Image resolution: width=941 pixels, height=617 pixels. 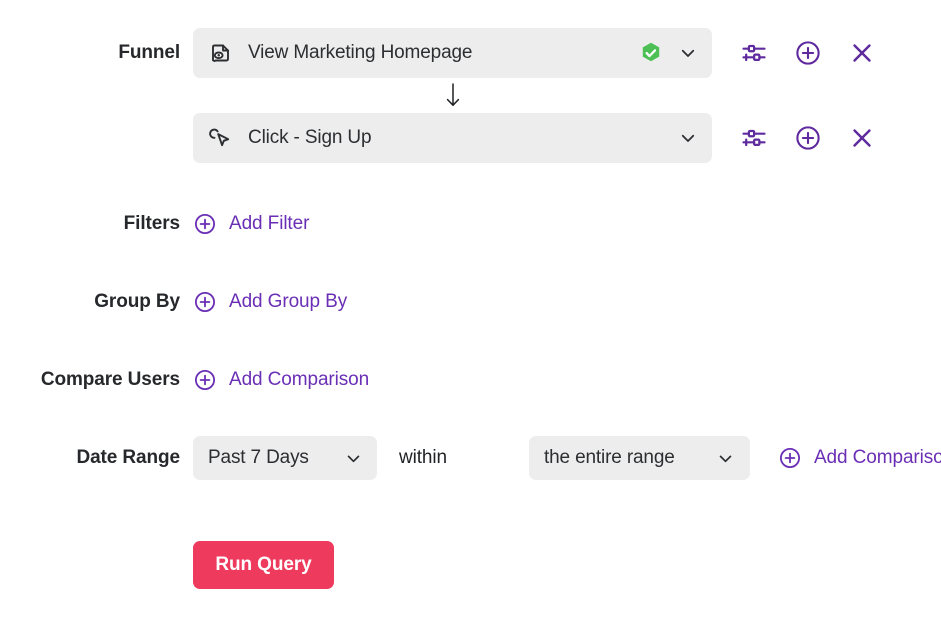 I want to click on funnel-step-text-2: Click - Sign Up, so click(x=310, y=137).